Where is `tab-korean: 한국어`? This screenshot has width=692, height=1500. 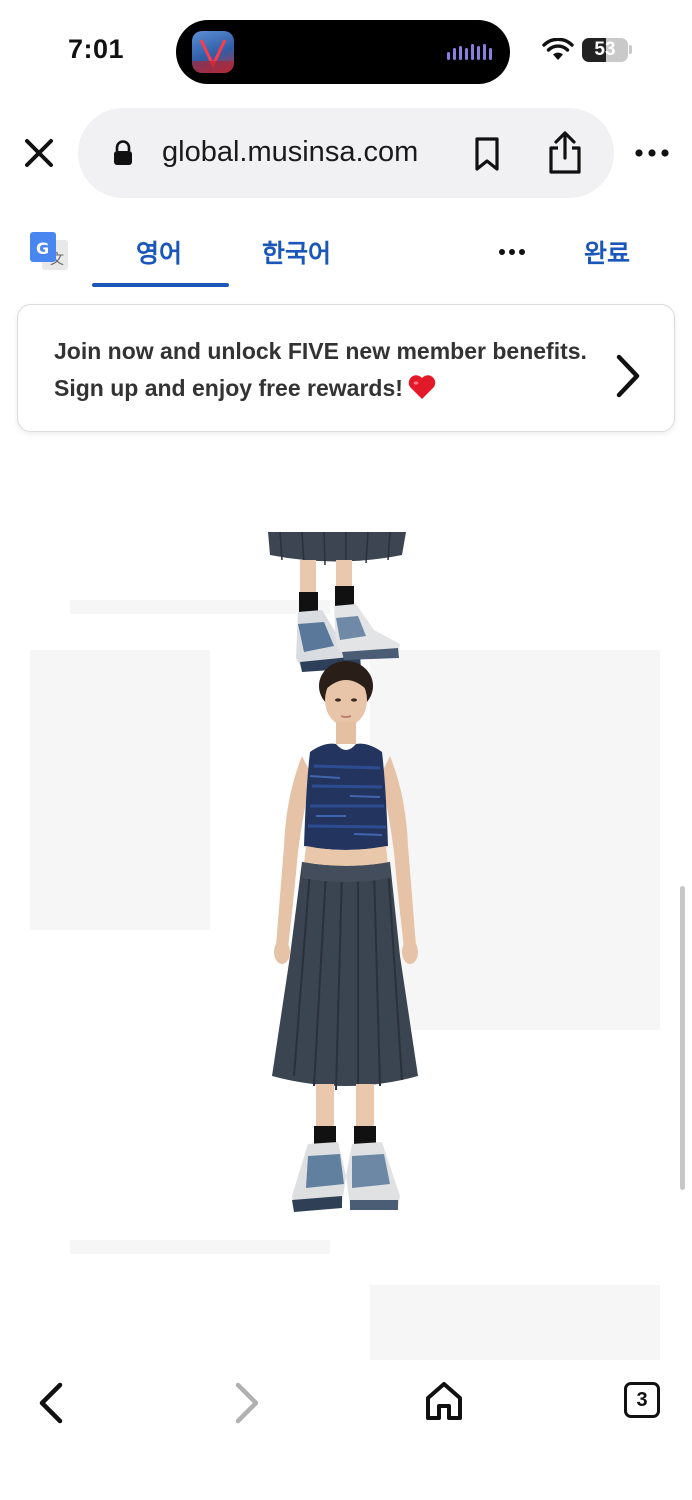
tab-korean: 한국어 is located at coordinates (296, 252).